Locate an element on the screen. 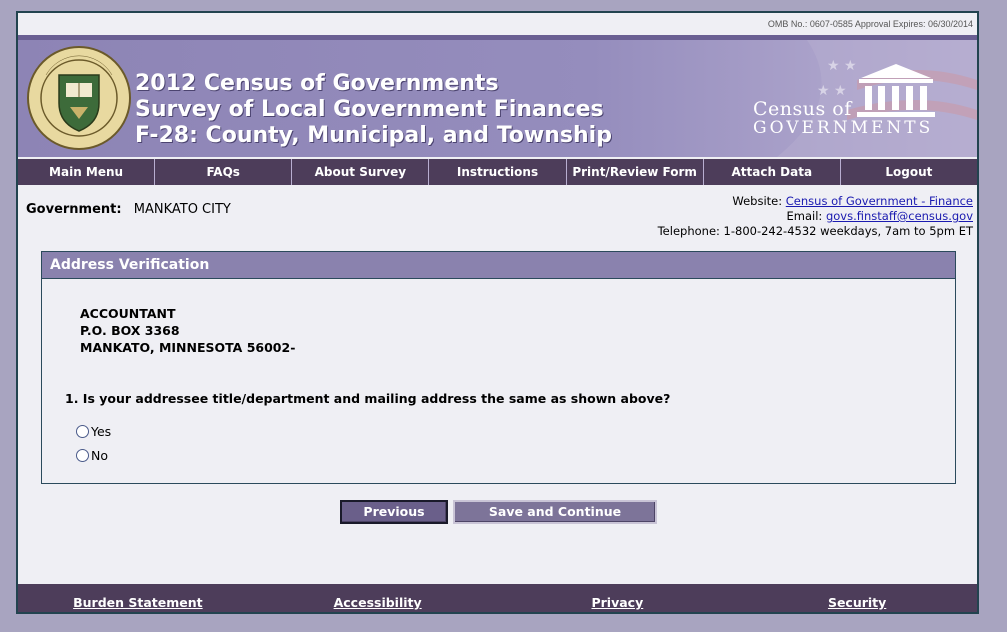 The width and height of the screenshot is (1007, 632). website-label: Website: is located at coordinates (757, 201).